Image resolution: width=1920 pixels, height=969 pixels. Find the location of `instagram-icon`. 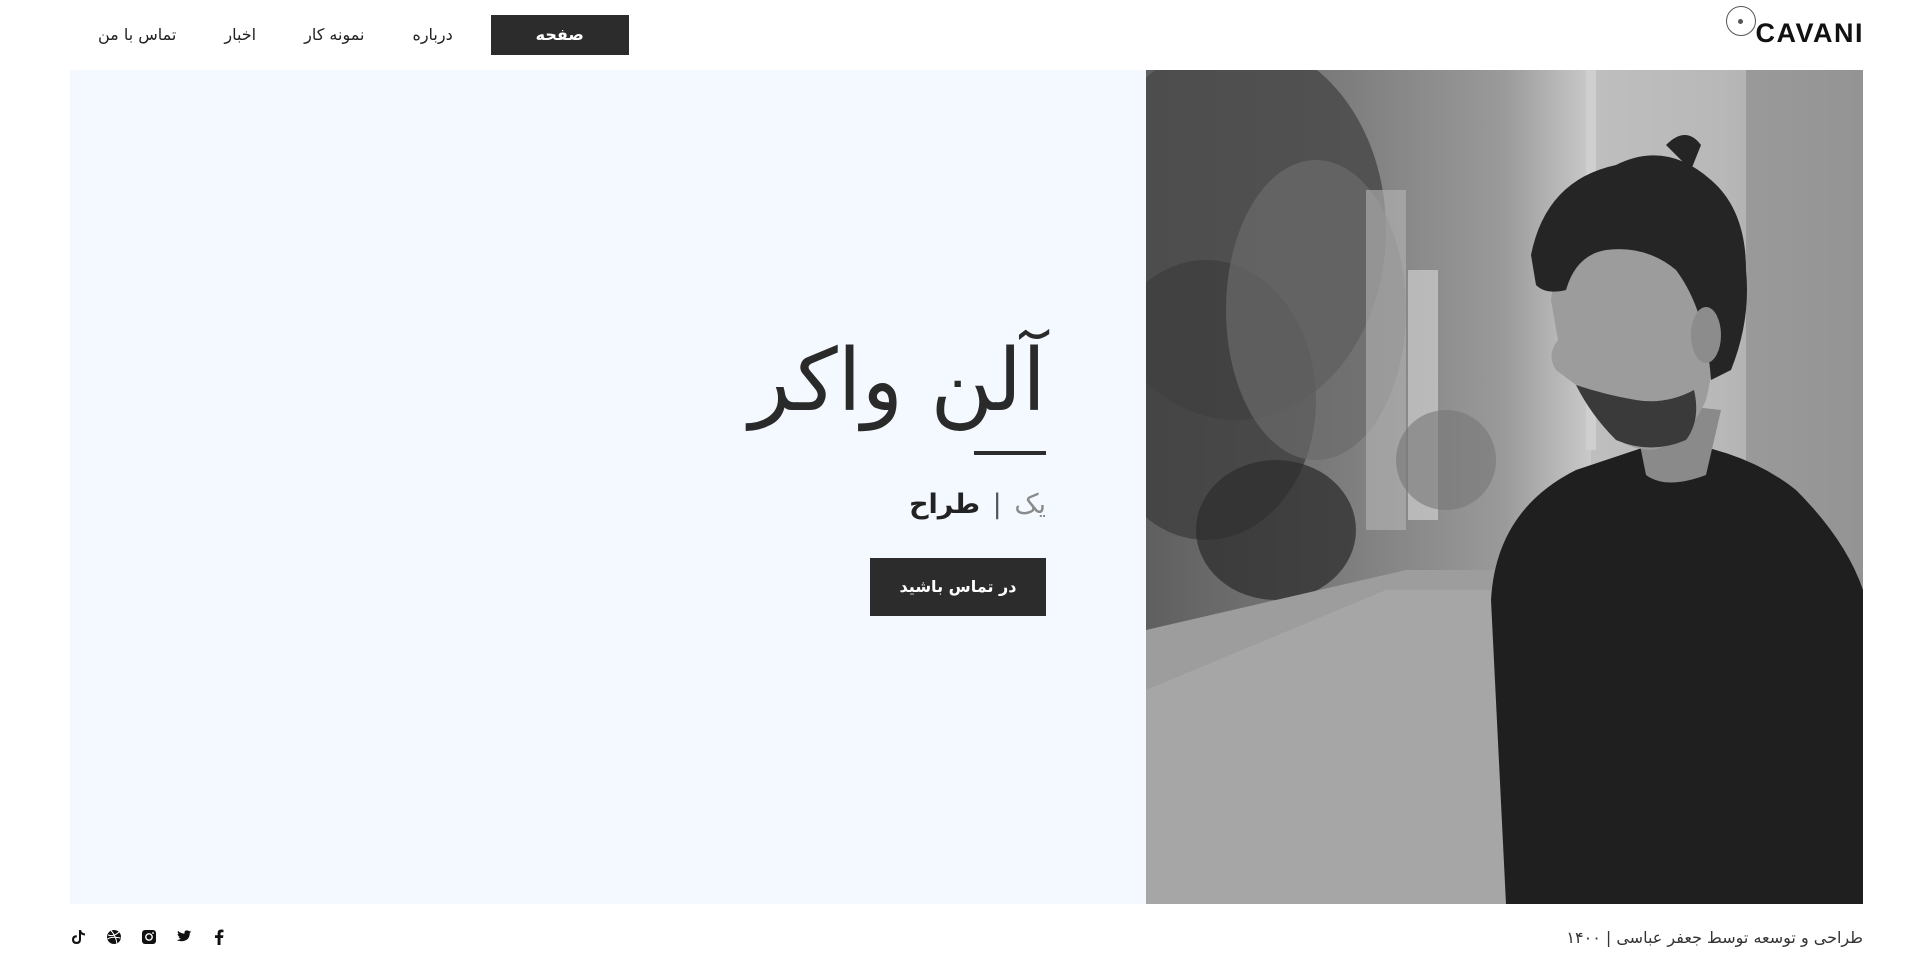

instagram-icon is located at coordinates (148, 936).